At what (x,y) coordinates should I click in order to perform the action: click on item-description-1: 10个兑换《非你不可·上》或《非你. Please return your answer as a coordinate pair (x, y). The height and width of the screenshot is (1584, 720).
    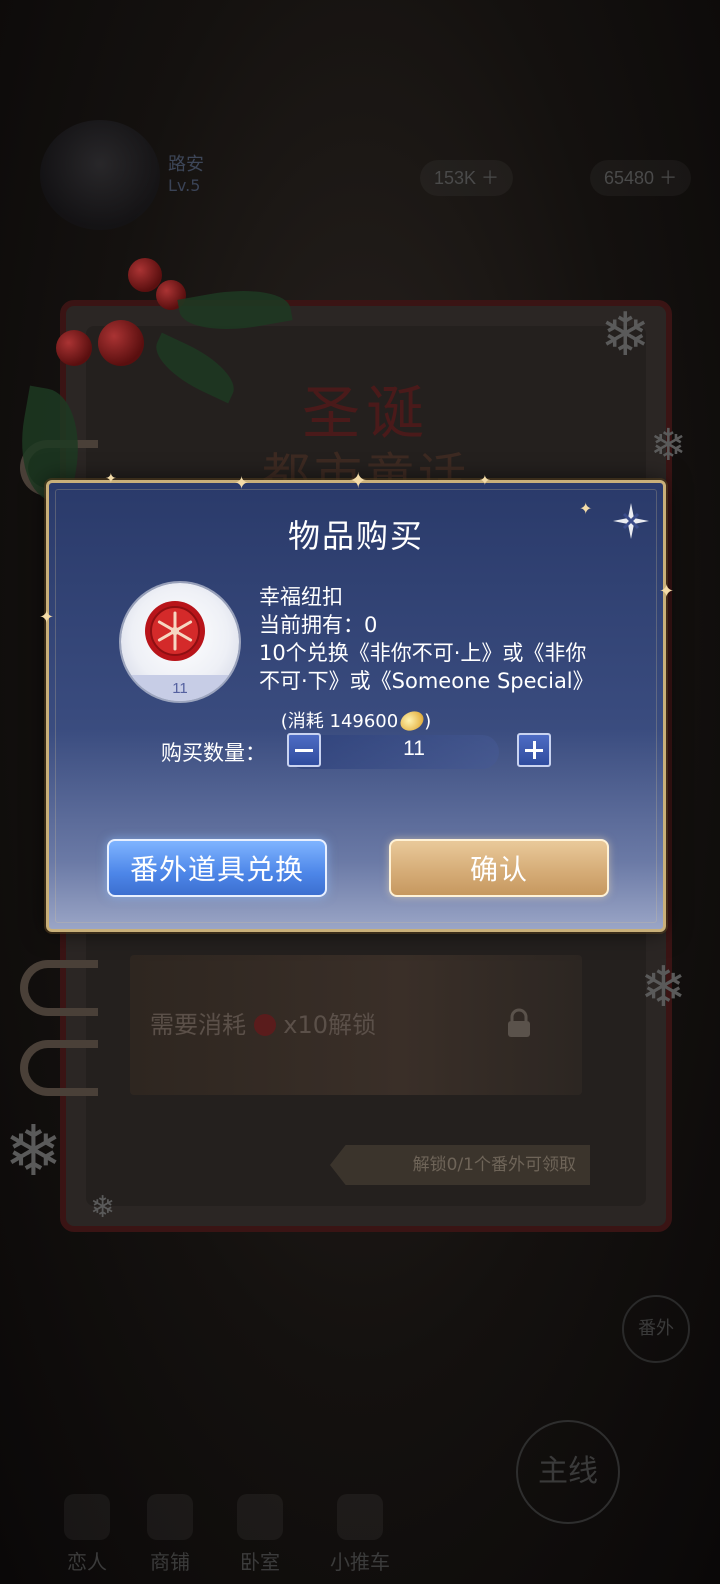
    Looking at the image, I should click on (423, 653).